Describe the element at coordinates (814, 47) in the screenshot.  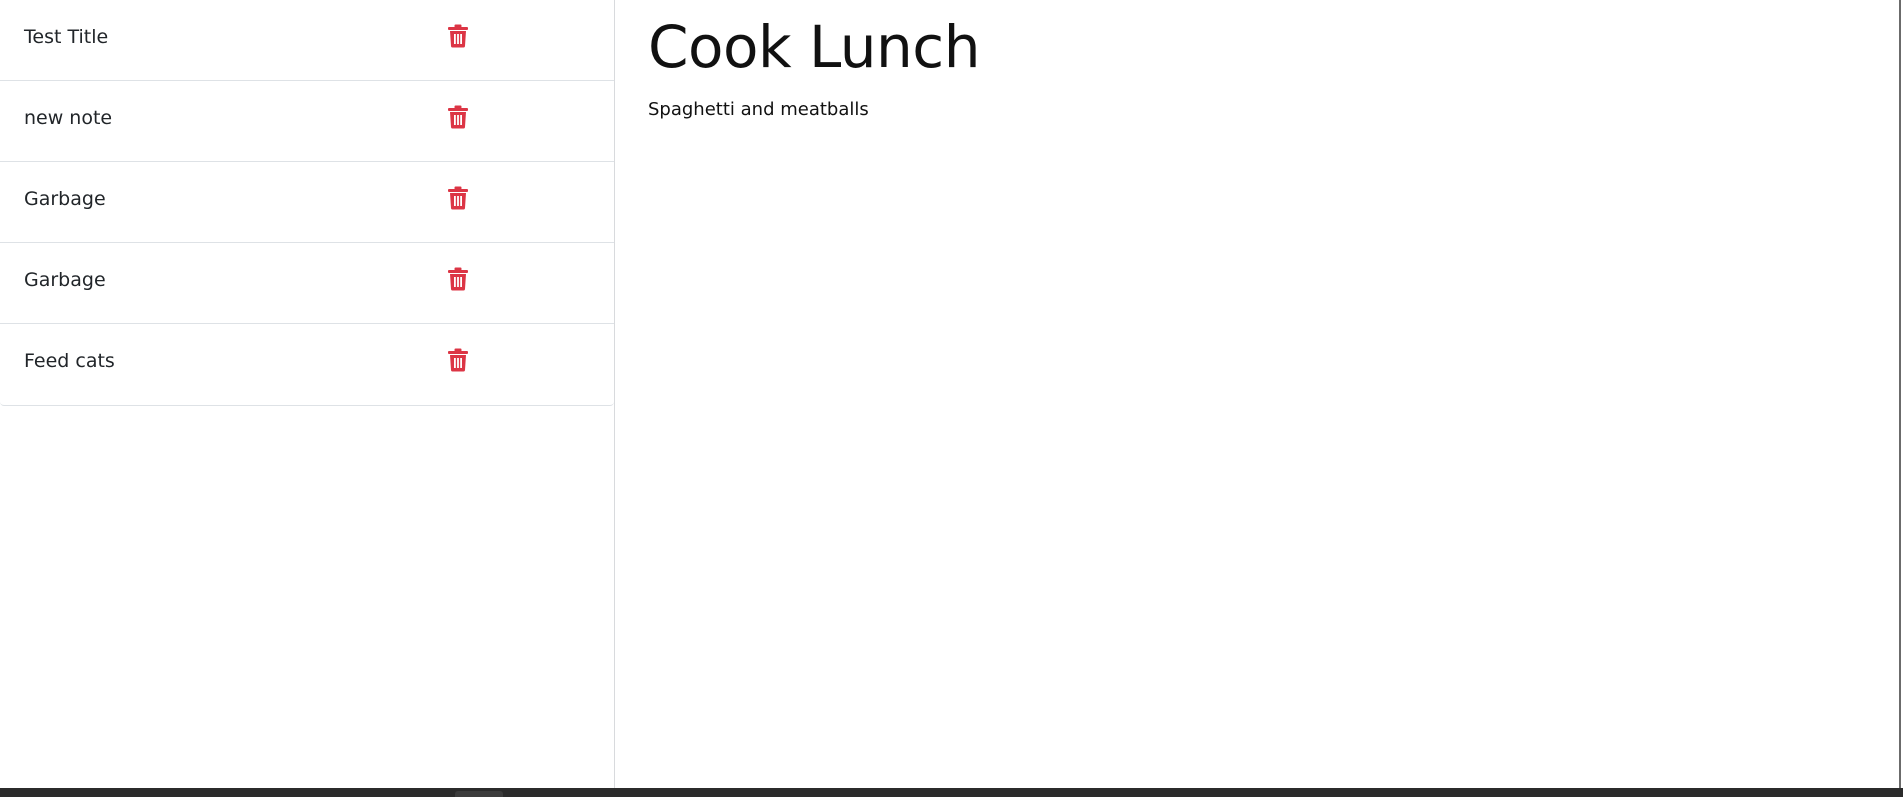
I see `note-heading: Cook Lunch` at that location.